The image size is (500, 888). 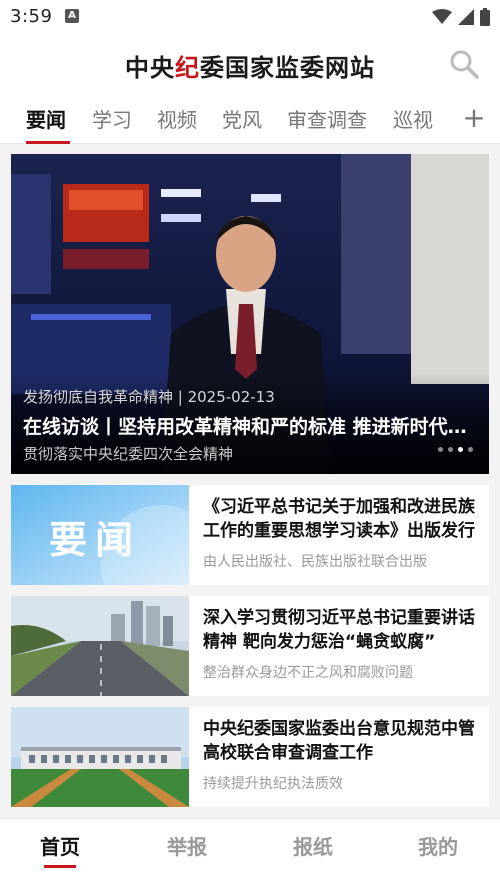 What do you see at coordinates (339, 630) in the screenshot?
I see `article-title: 深入学习贯彻习近平总书记重要讲话精神 靶向发力惩治“蝇贪蚁腐”` at bounding box center [339, 630].